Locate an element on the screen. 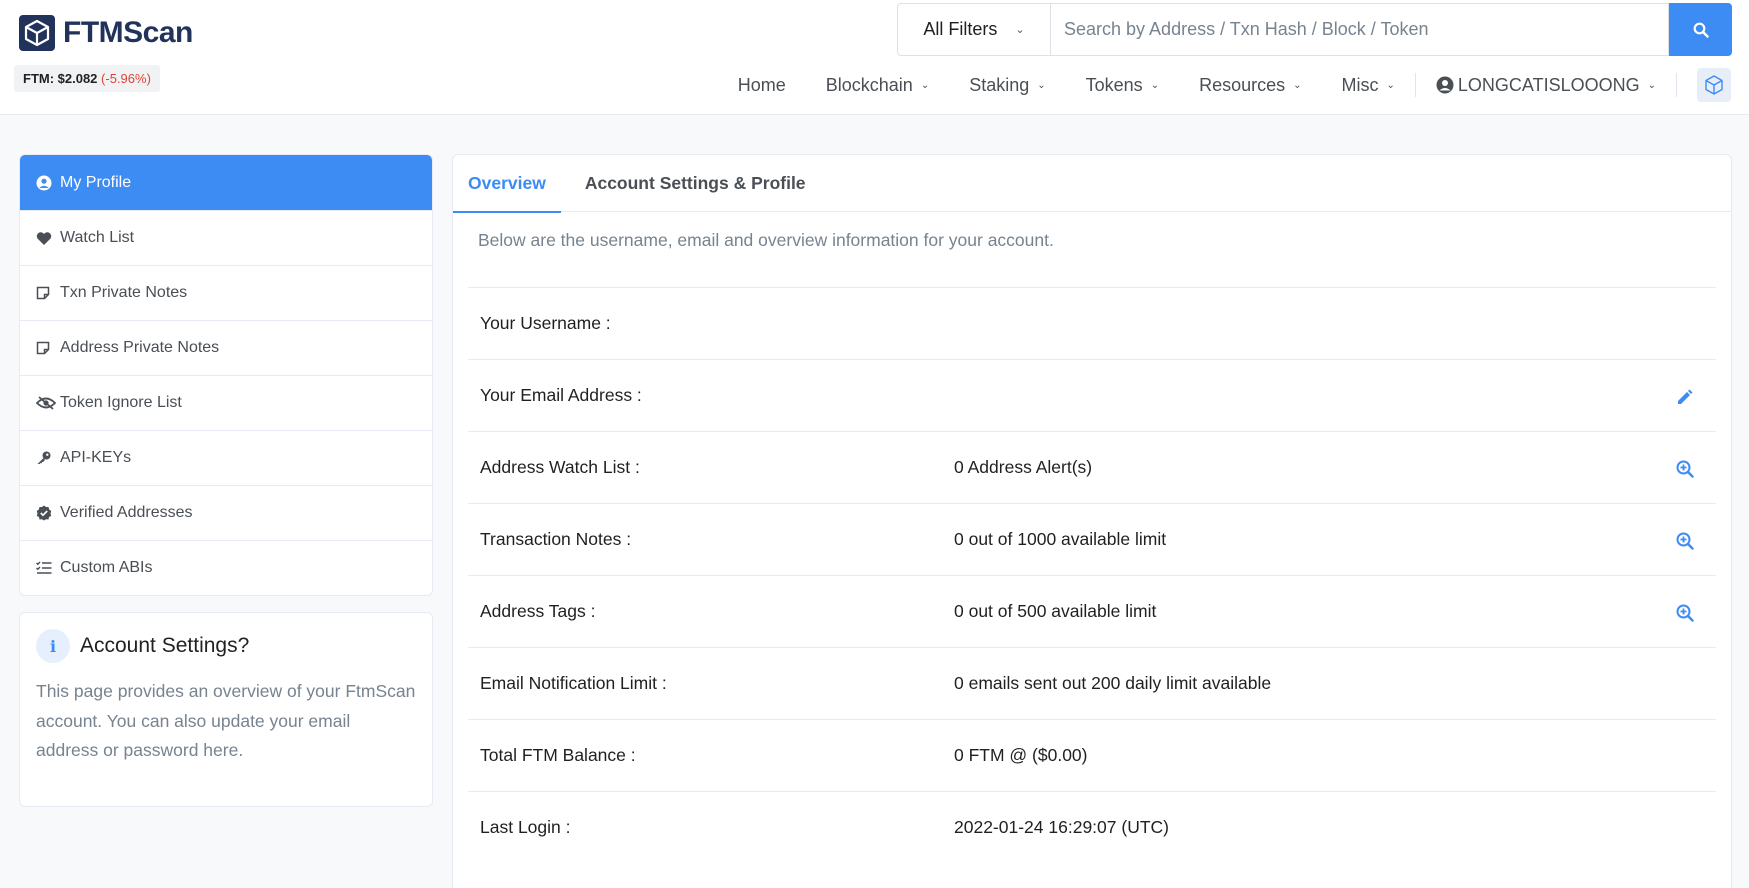  nav-label: Misc is located at coordinates (1360, 84).